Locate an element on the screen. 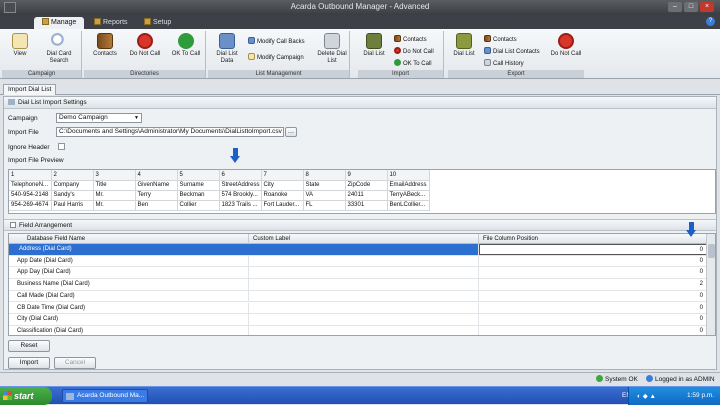 This screenshot has width=720, height=405. dial-card-search-button: Dial Card Search is located at coordinates (59, 49).